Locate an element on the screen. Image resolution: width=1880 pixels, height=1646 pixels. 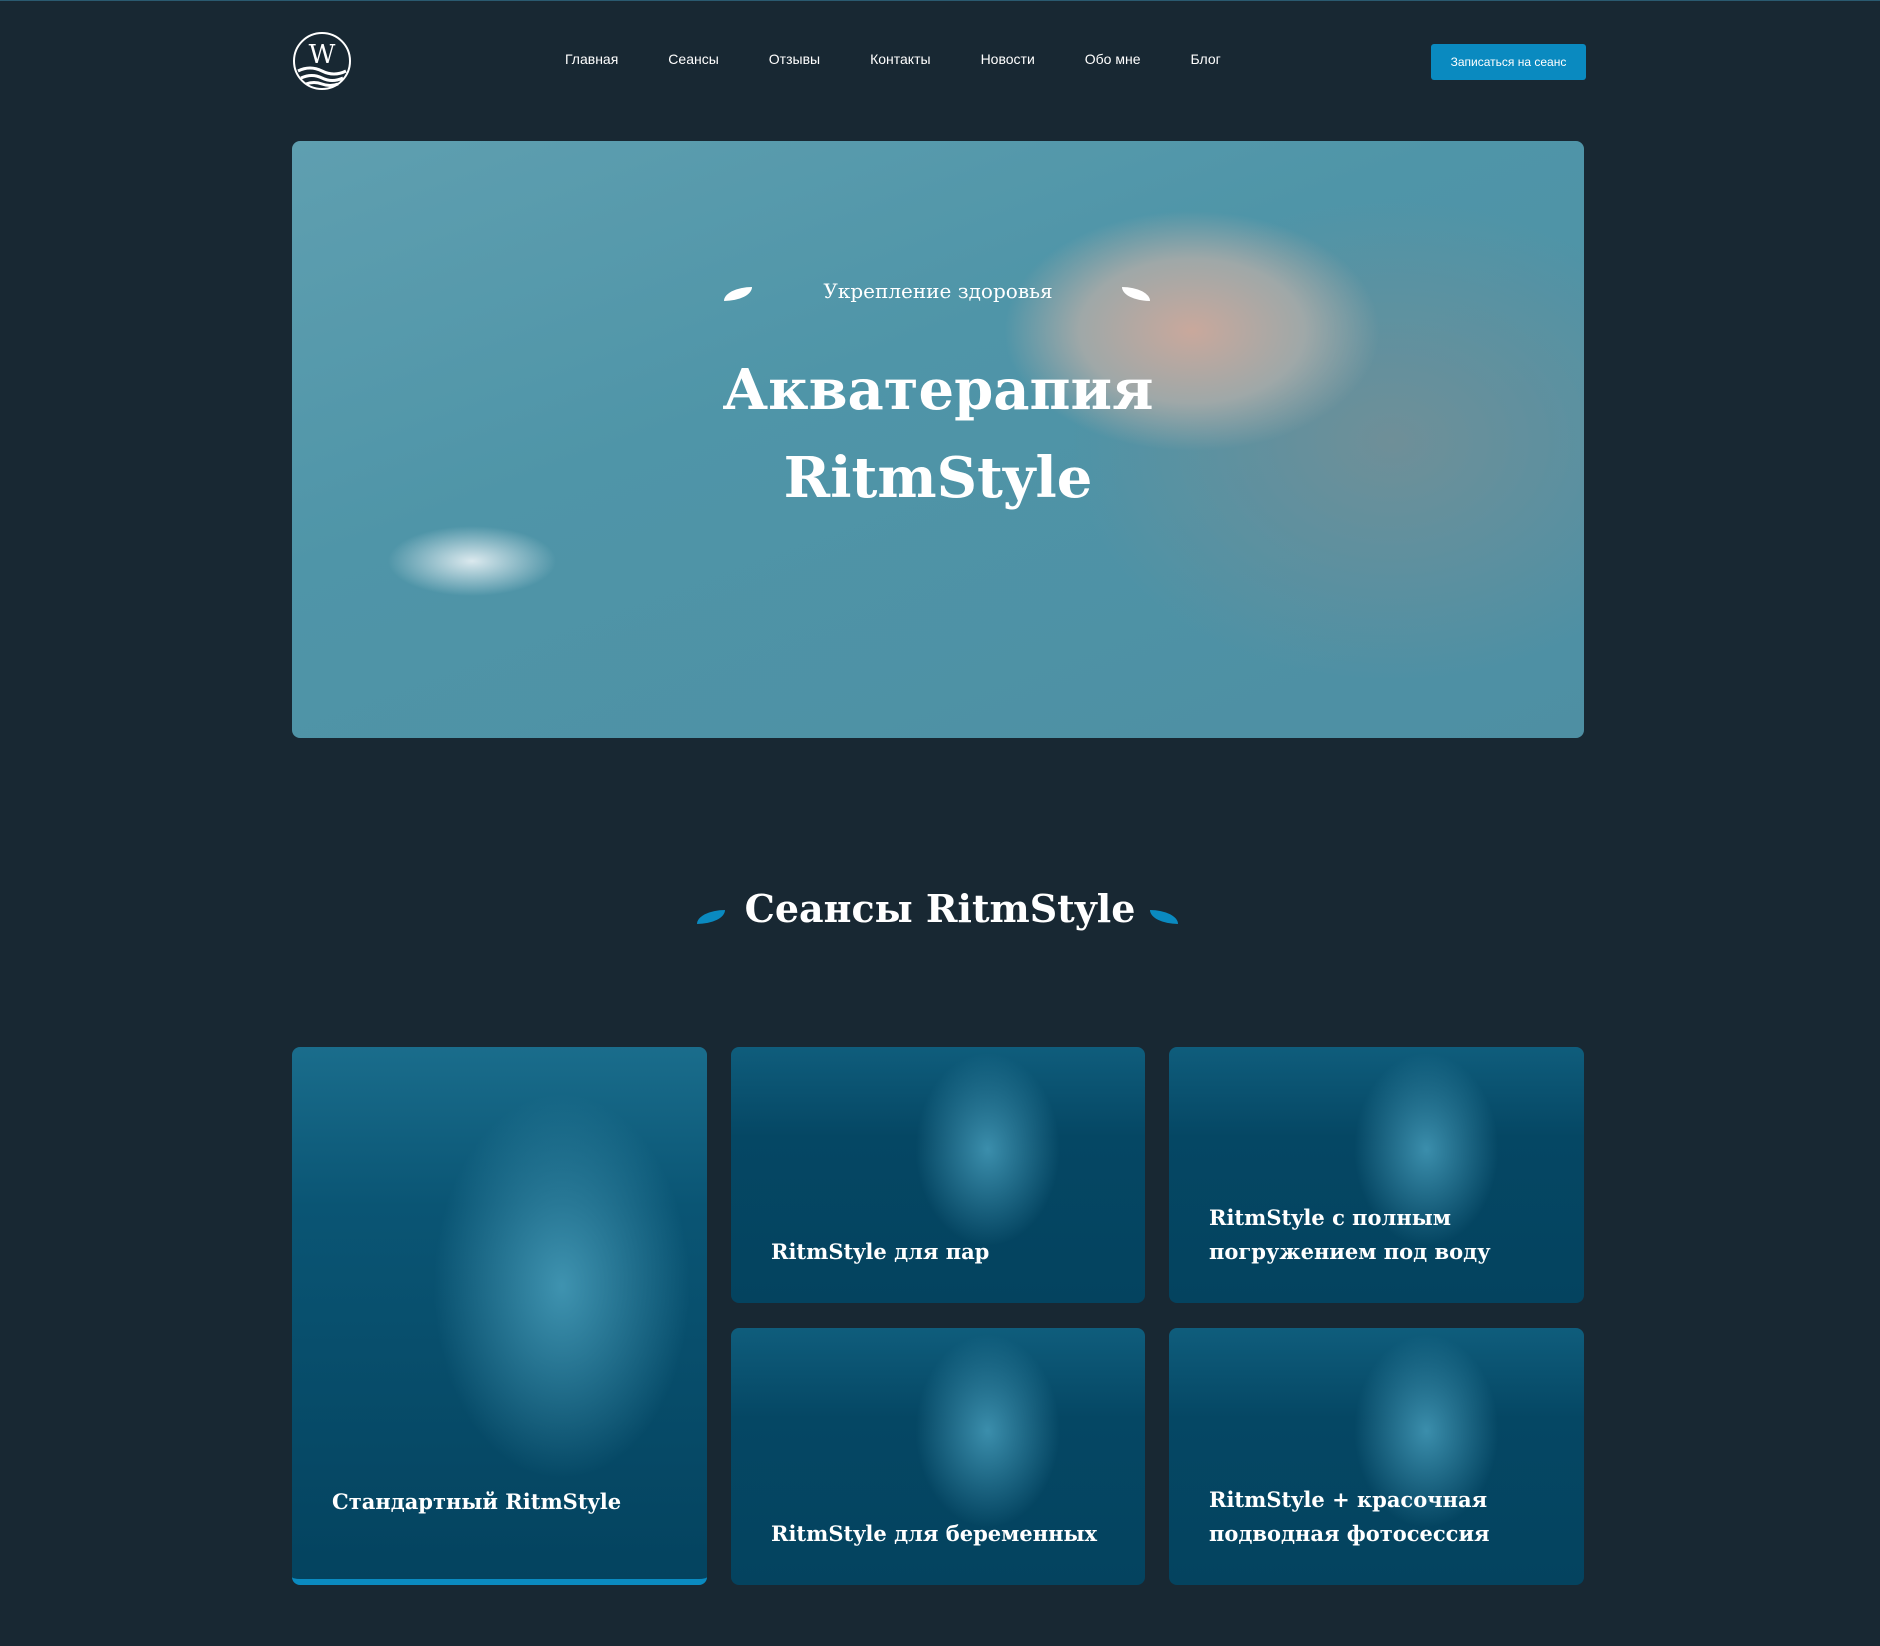
nav-contacts: Контакты is located at coordinates (900, 59).